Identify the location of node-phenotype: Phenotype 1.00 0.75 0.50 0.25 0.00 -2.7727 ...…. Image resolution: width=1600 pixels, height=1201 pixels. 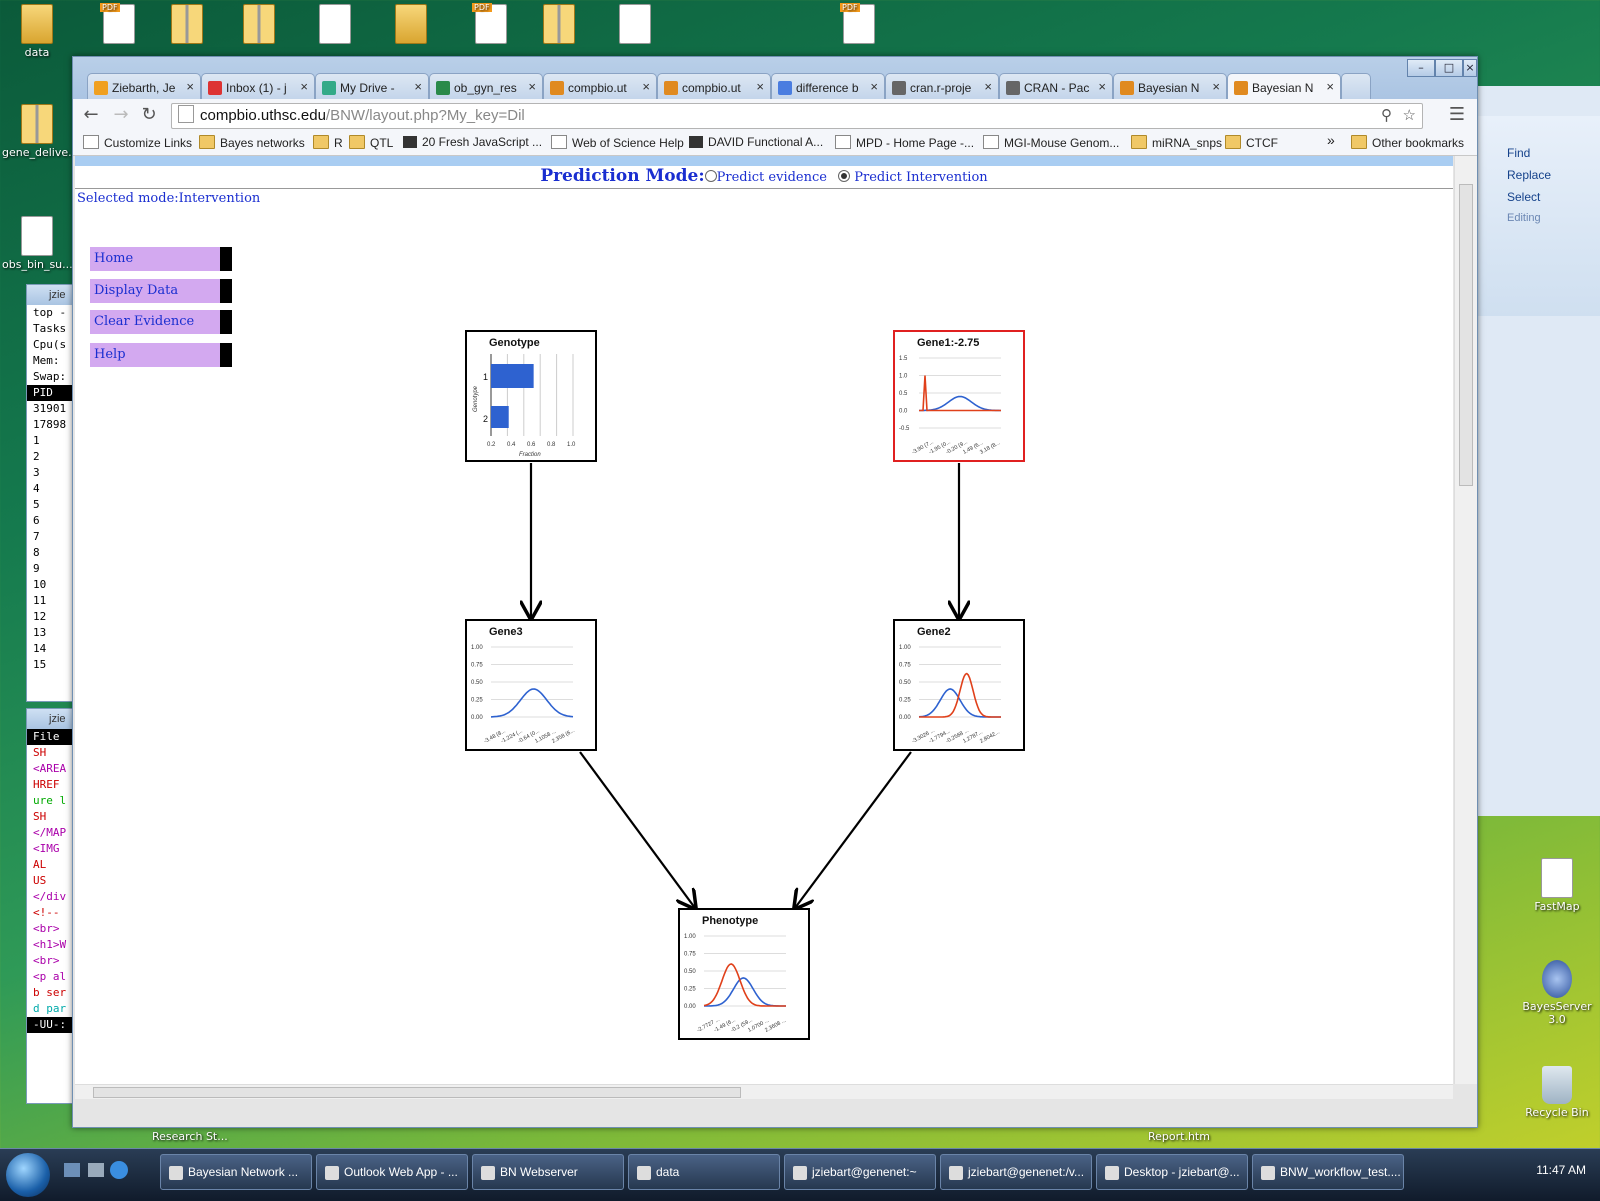
(744, 974).